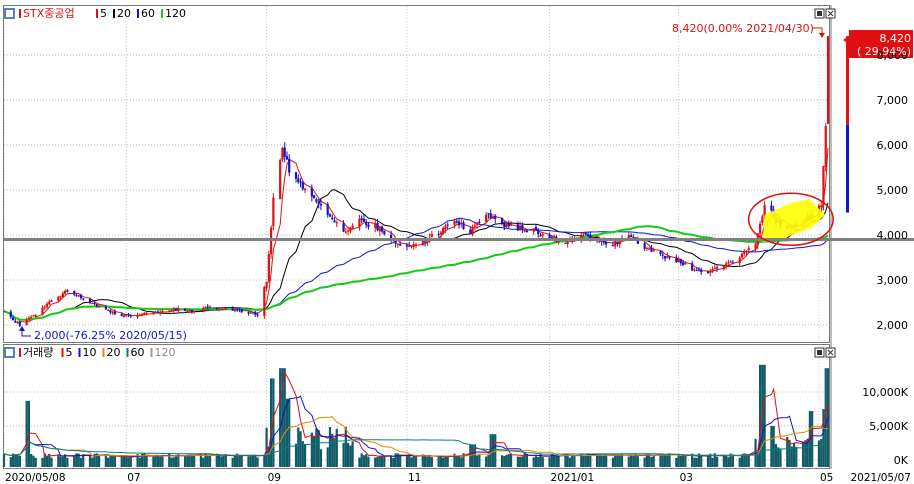 The image size is (914, 484). I want to click on low-annotation: 2,000(-76.25% 2020/05/15), so click(110, 335).